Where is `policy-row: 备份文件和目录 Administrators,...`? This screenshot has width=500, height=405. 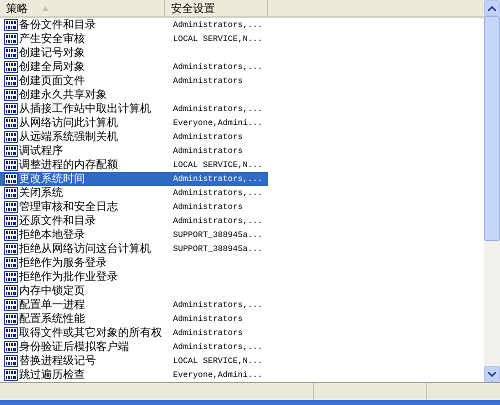 policy-row: 备份文件和目录 Administrators,... is located at coordinates (134, 25).